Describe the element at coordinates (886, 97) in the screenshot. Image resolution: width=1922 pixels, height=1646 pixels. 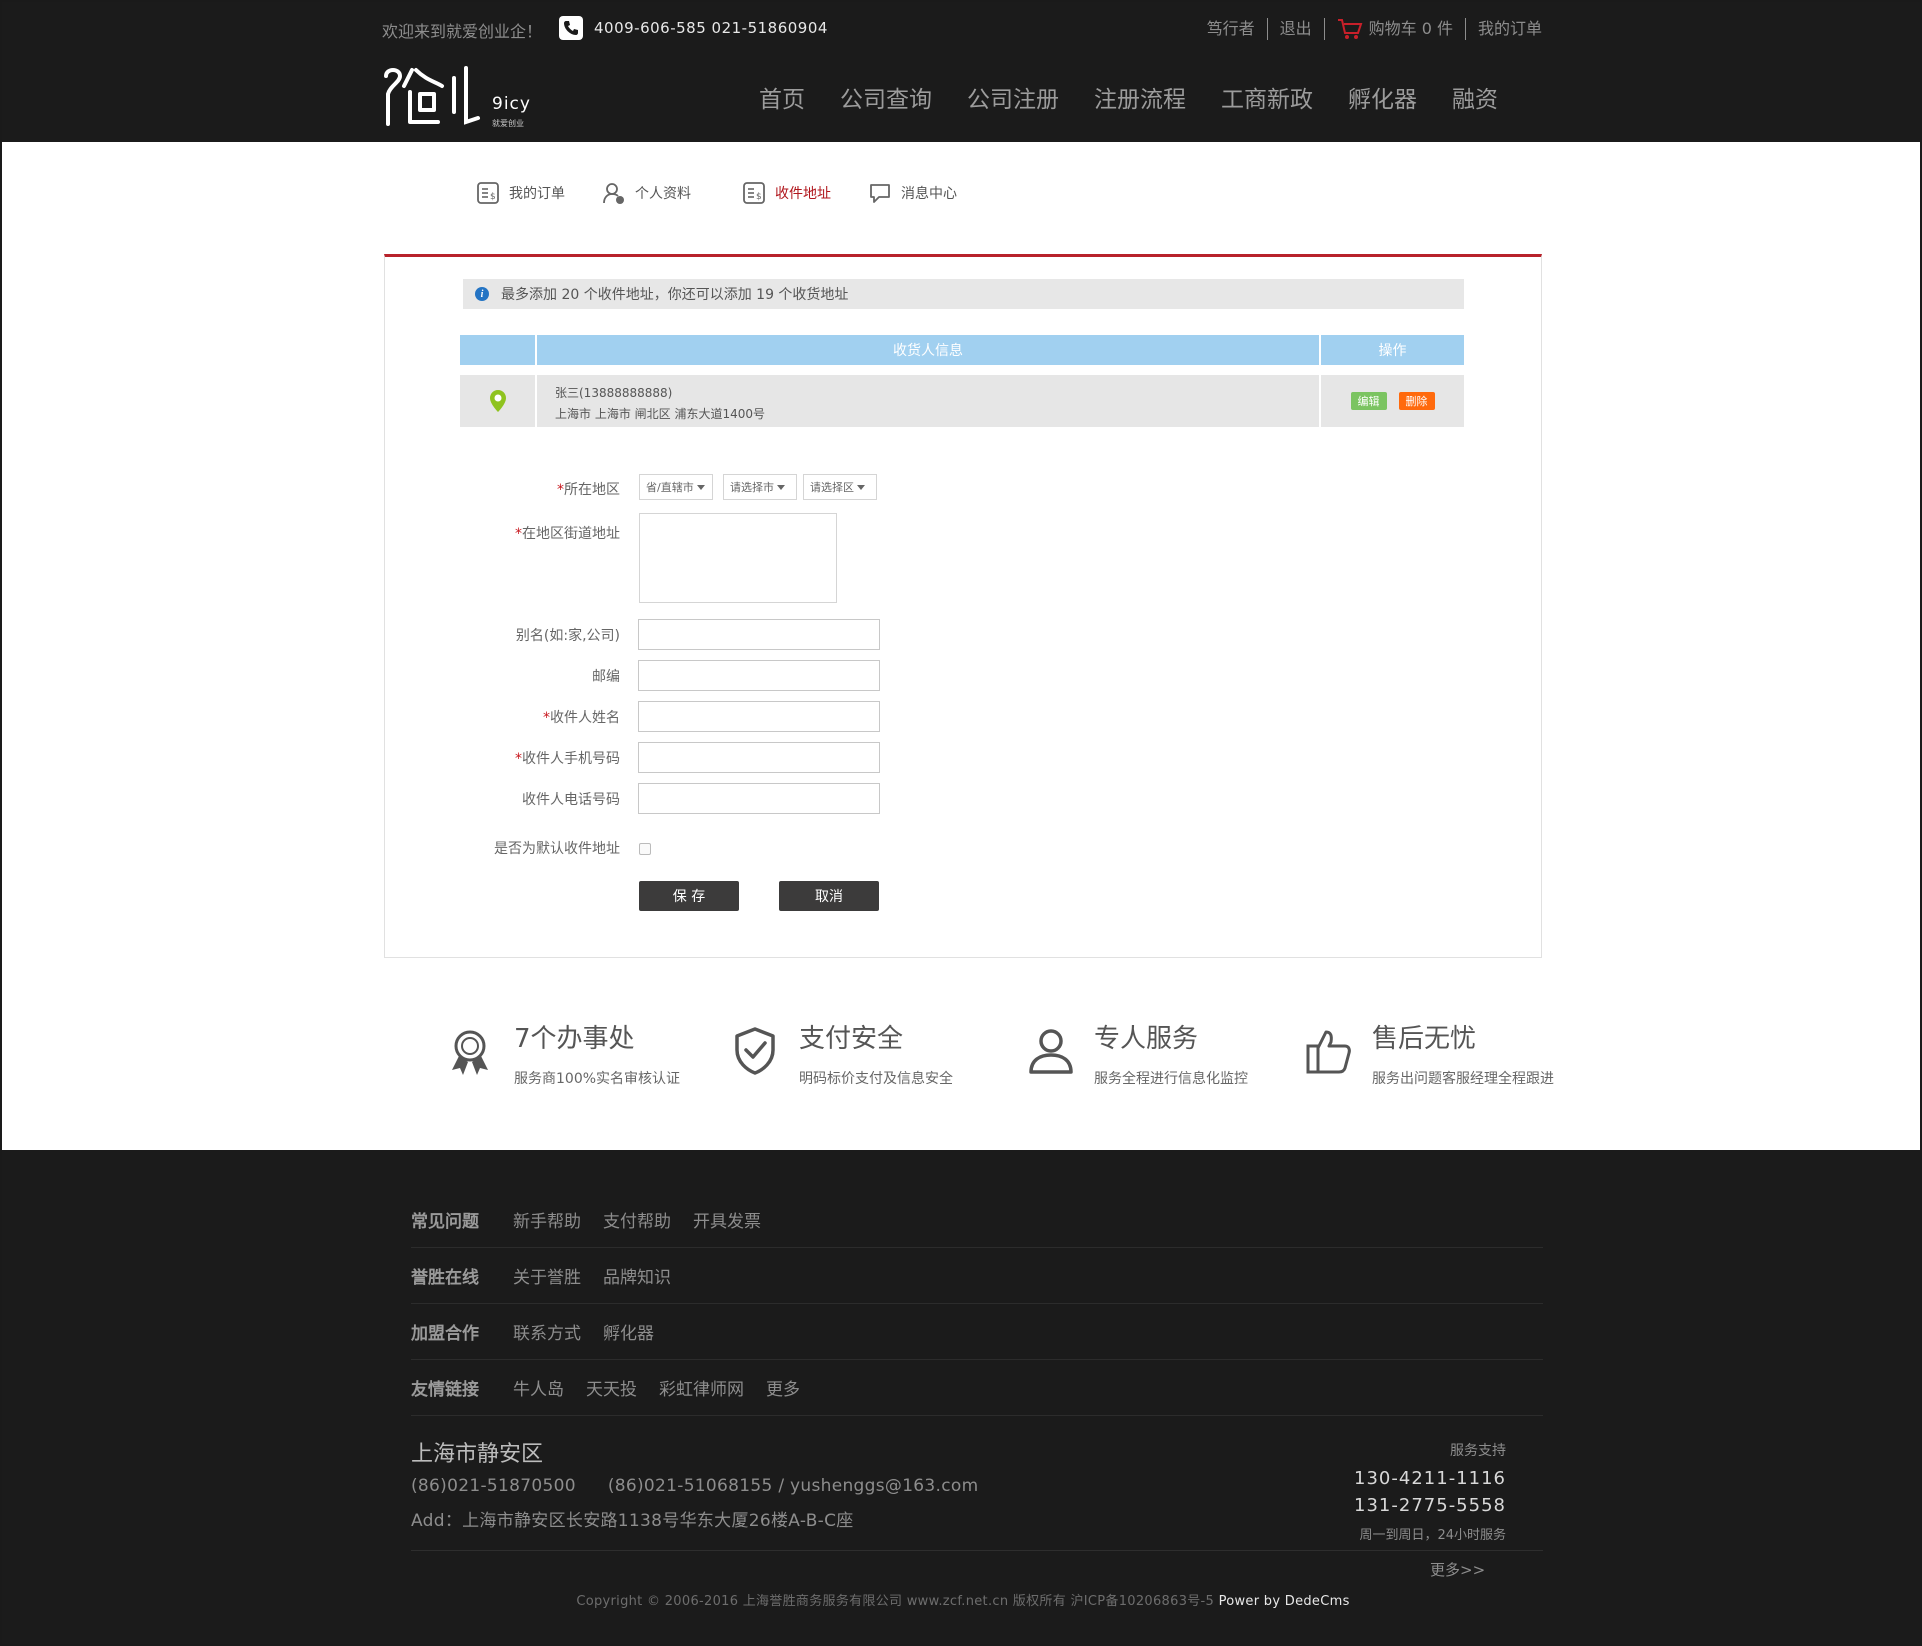
I see `nav-company-search: 公司查询` at that location.